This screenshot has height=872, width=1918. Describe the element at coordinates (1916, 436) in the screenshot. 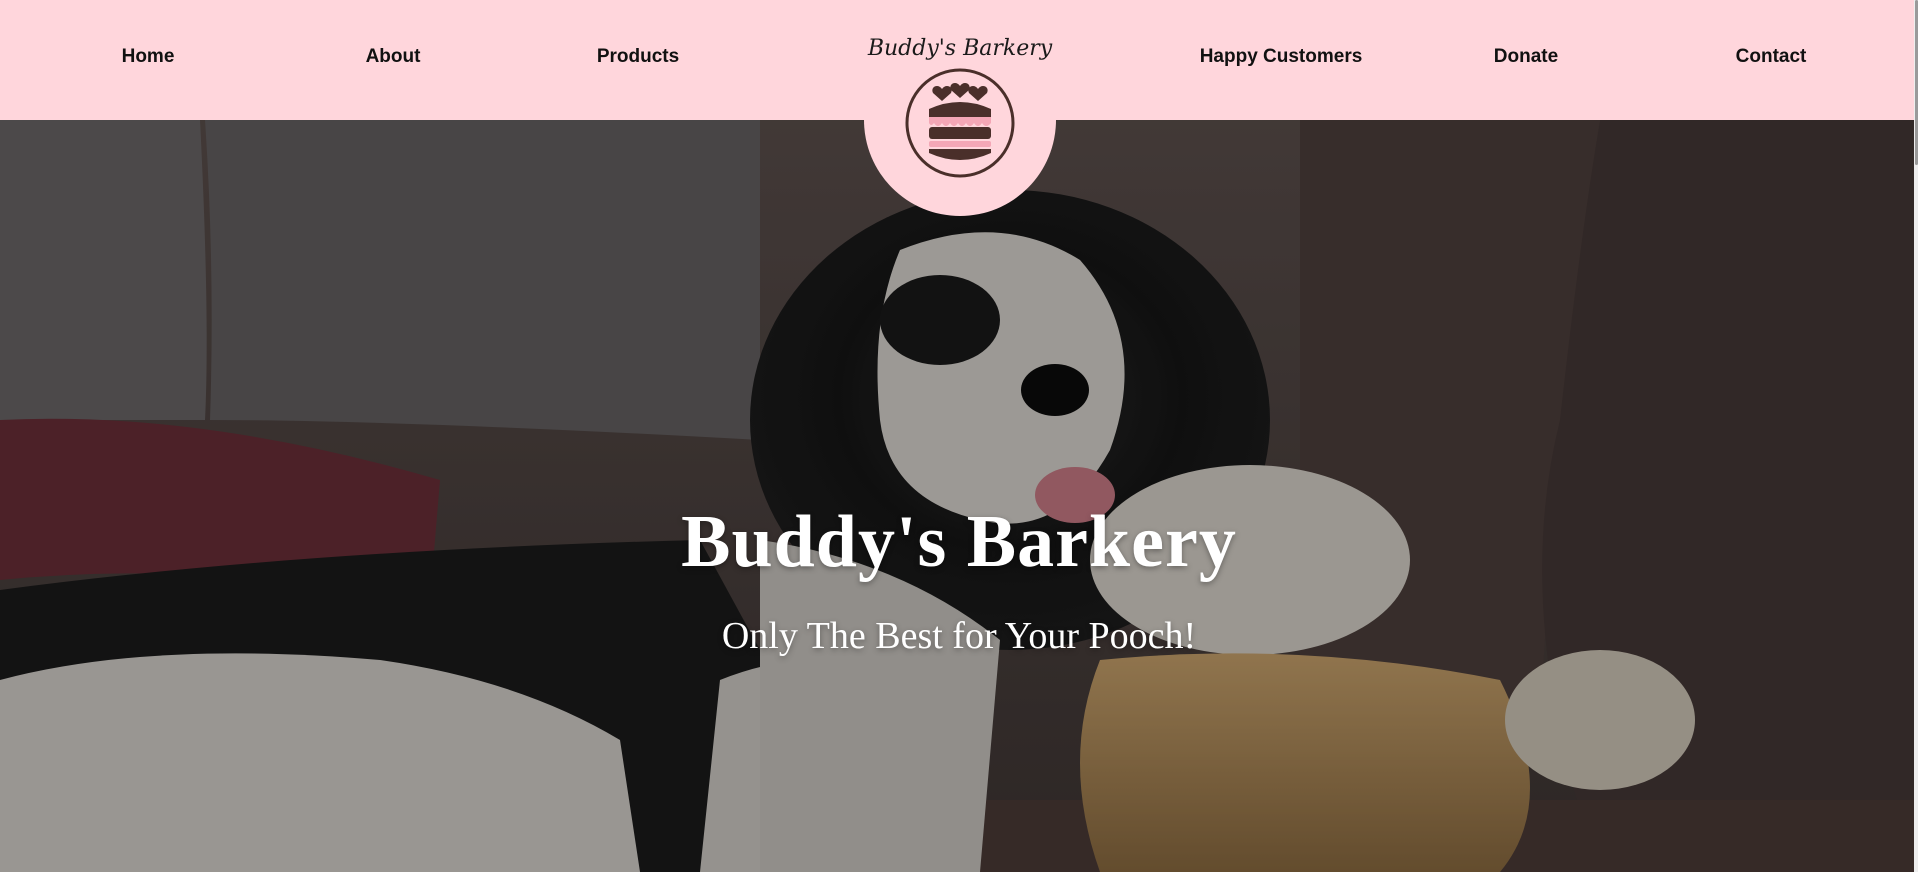

I see `page-scrollbar` at that location.